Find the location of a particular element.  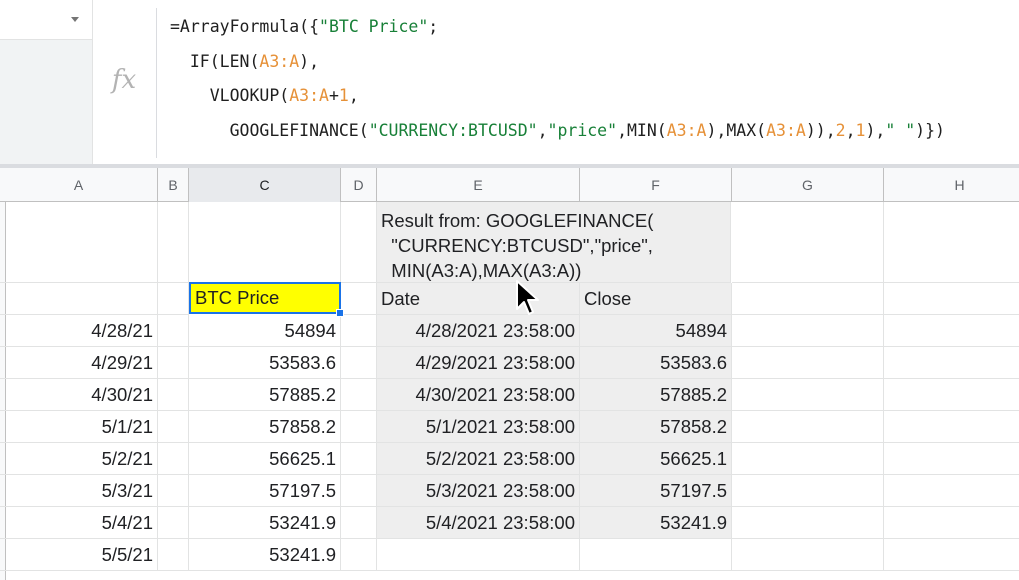

cell-result-date-e: 5/4/2021 23:58:00 is located at coordinates (478, 523).